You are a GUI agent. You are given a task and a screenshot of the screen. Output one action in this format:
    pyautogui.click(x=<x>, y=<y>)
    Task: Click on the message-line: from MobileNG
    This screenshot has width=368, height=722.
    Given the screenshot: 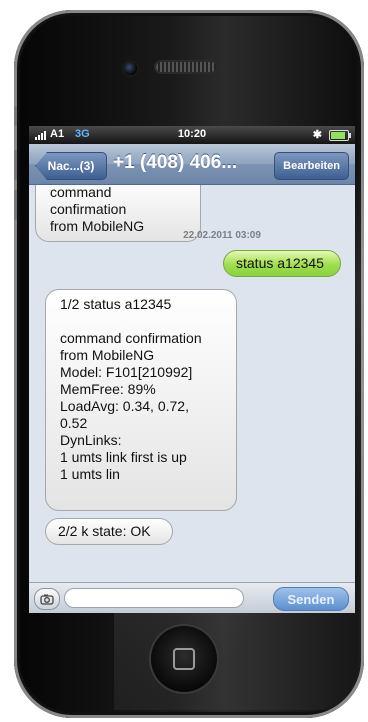 What is the action you would take?
    pyautogui.click(x=107, y=355)
    